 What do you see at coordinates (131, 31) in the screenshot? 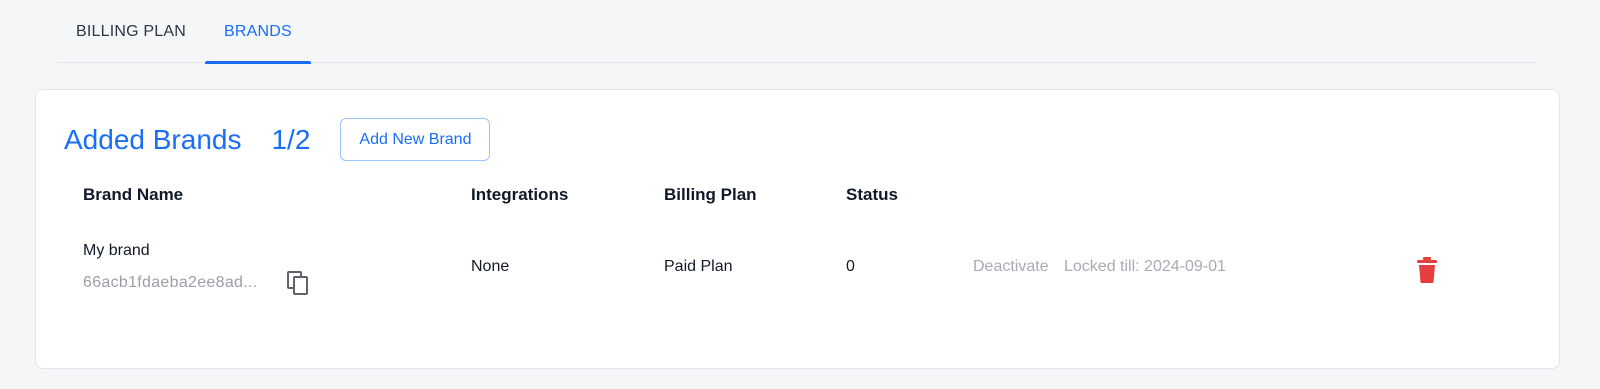
I see `tab-billing-plan: BILLING PLAN` at bounding box center [131, 31].